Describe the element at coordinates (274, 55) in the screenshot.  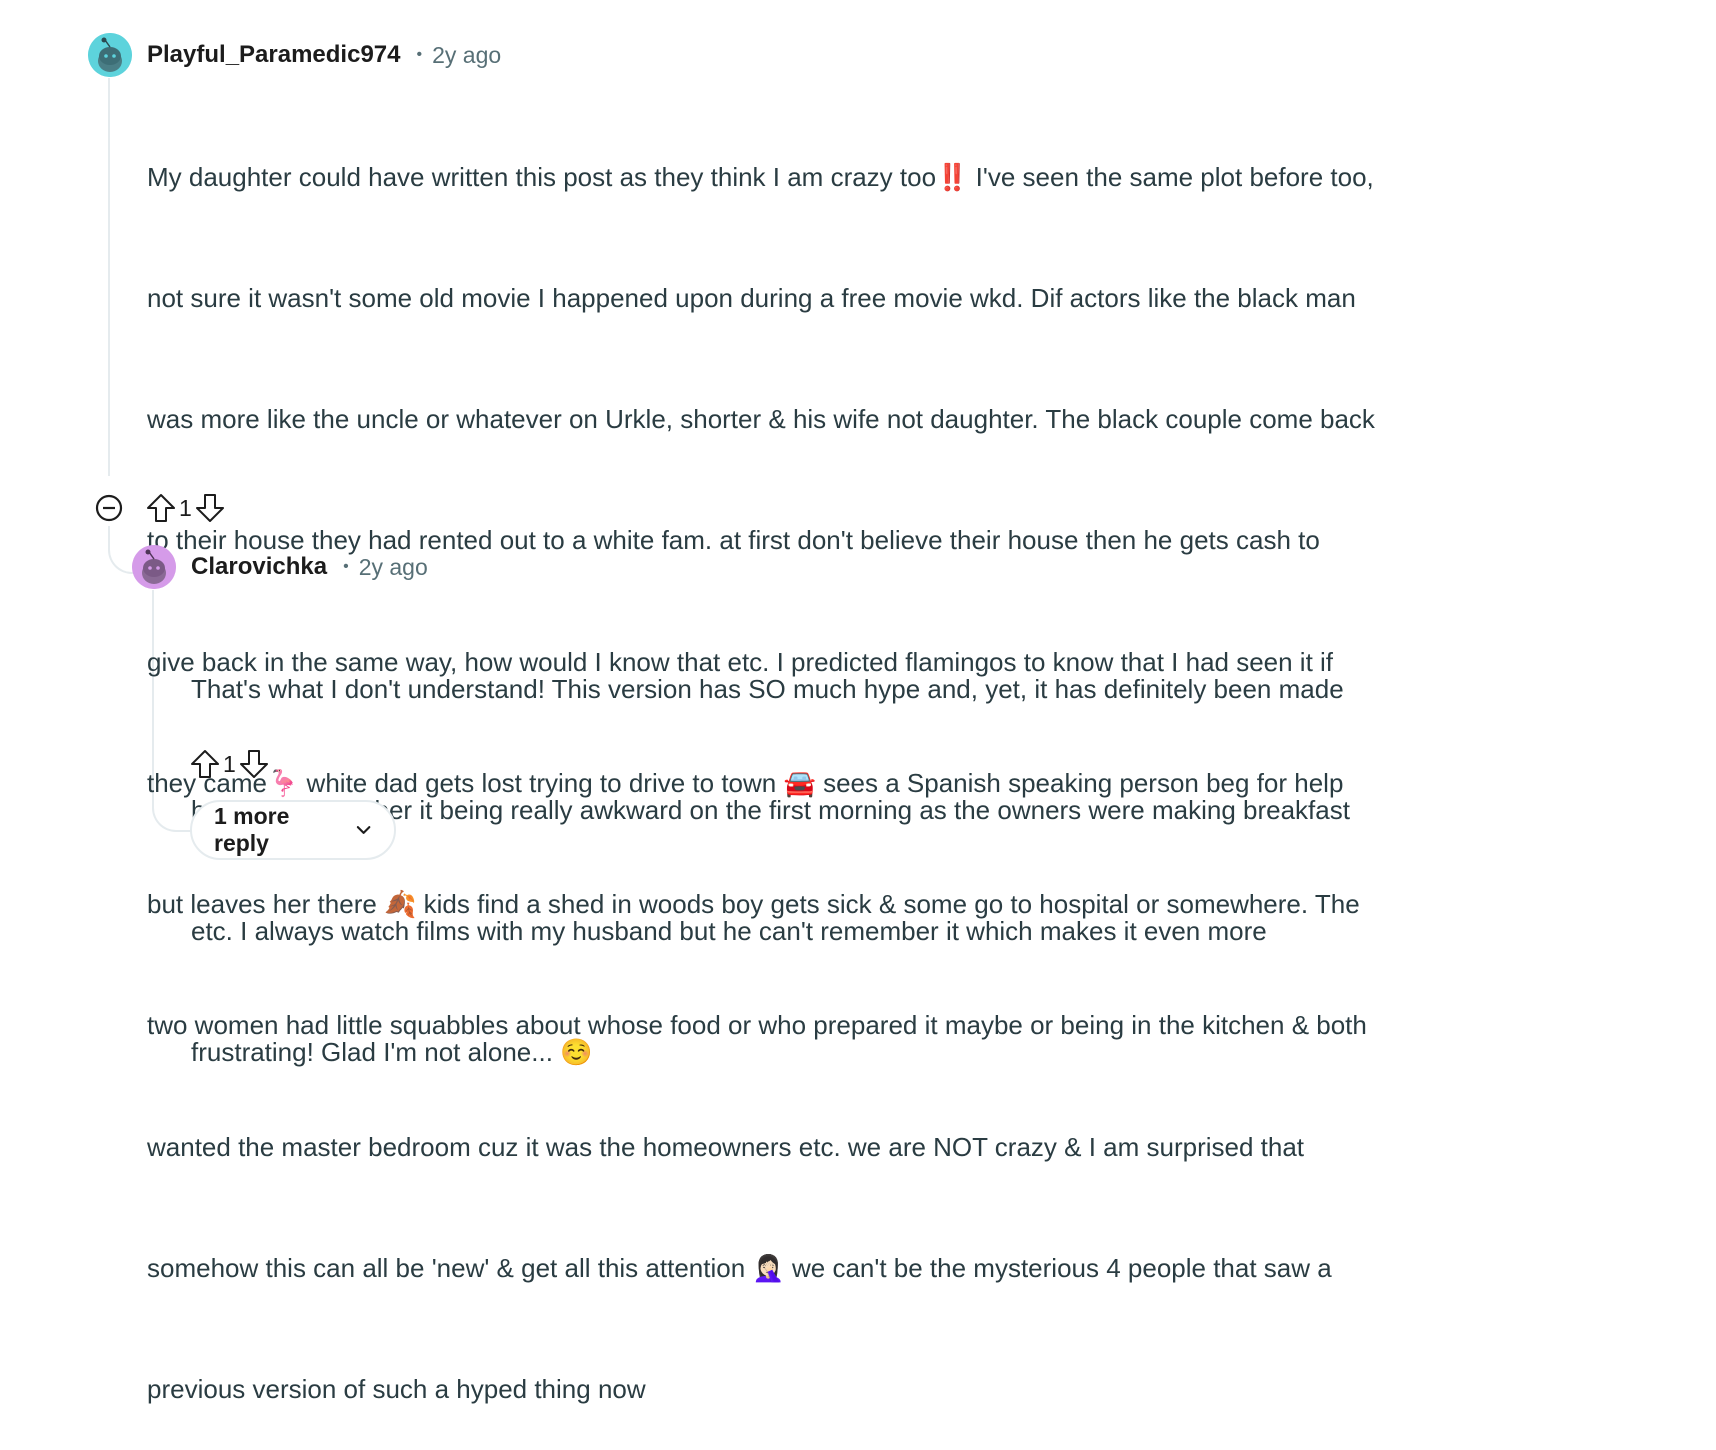
I see `username: Playful_Paramedic974` at that location.